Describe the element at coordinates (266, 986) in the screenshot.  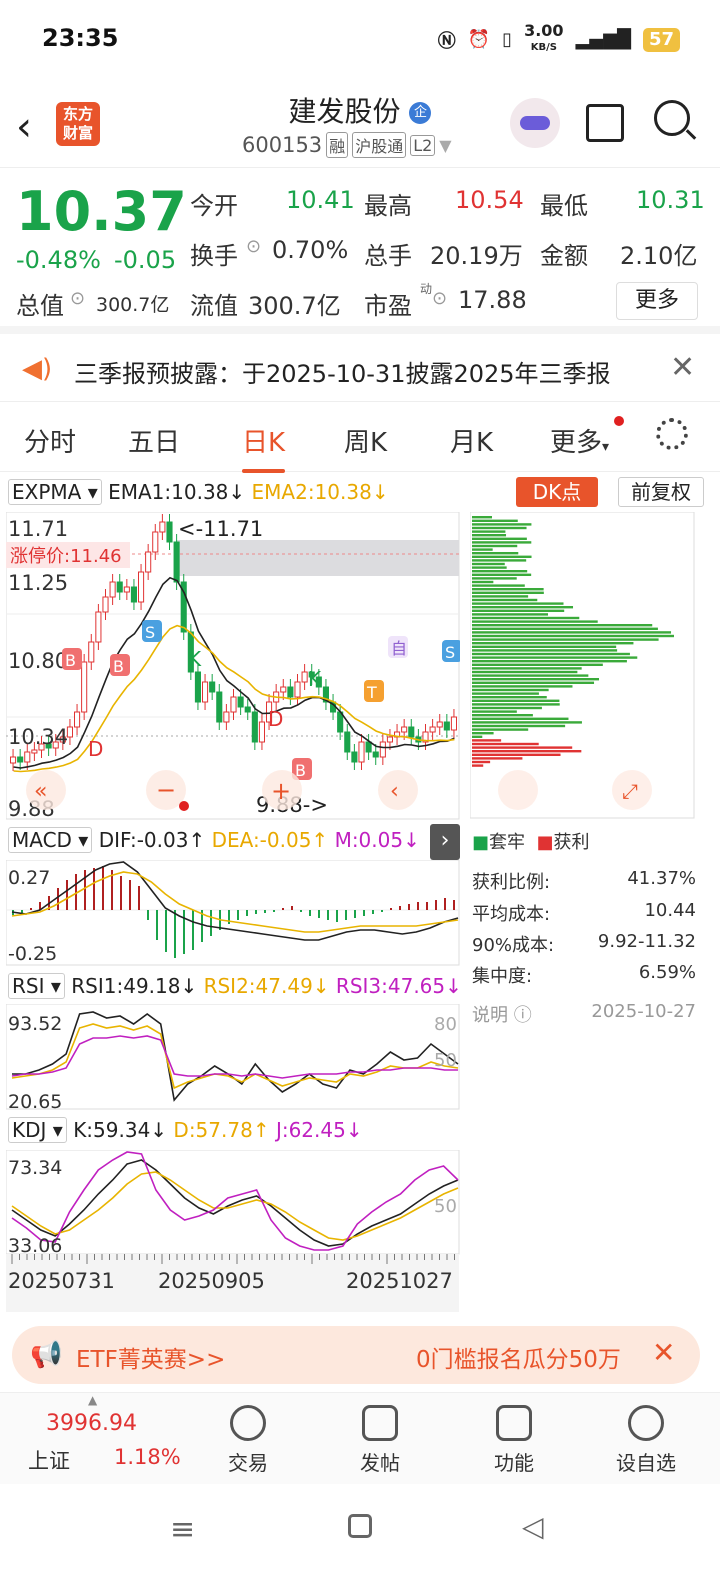
I see `rsi2-value: RSI2:47.49↓` at that location.